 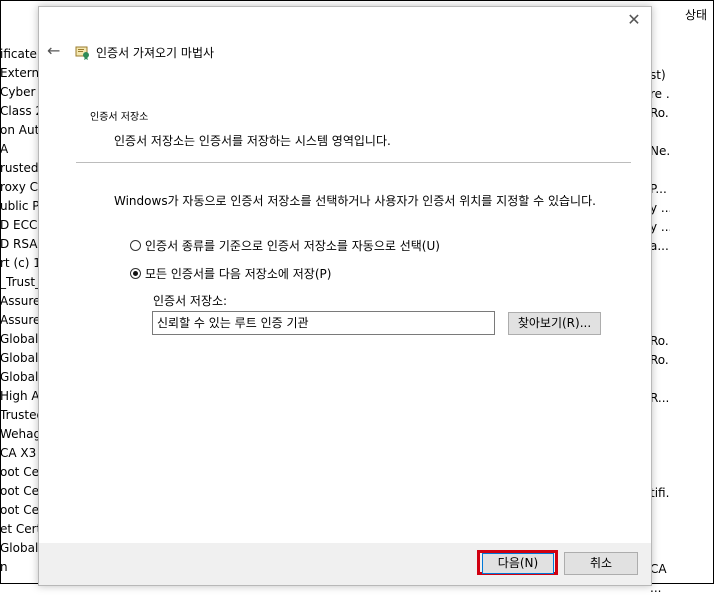 I want to click on background-list-item: Externa, so click(x=19, y=73).